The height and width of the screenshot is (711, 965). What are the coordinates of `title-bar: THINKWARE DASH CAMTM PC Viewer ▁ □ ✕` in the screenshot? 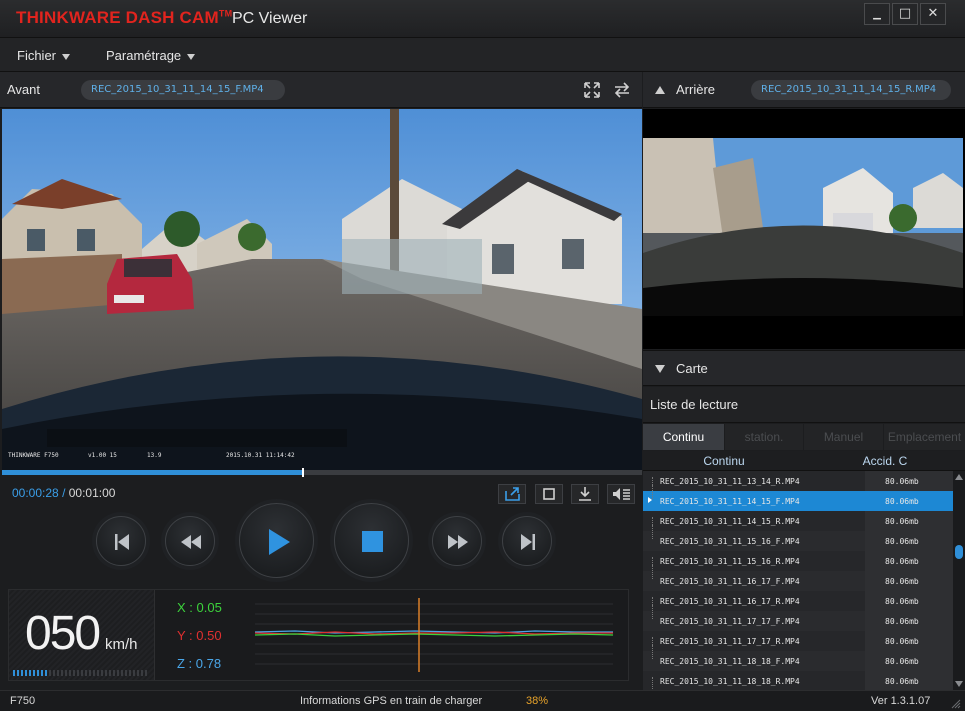 It's located at (482, 19).